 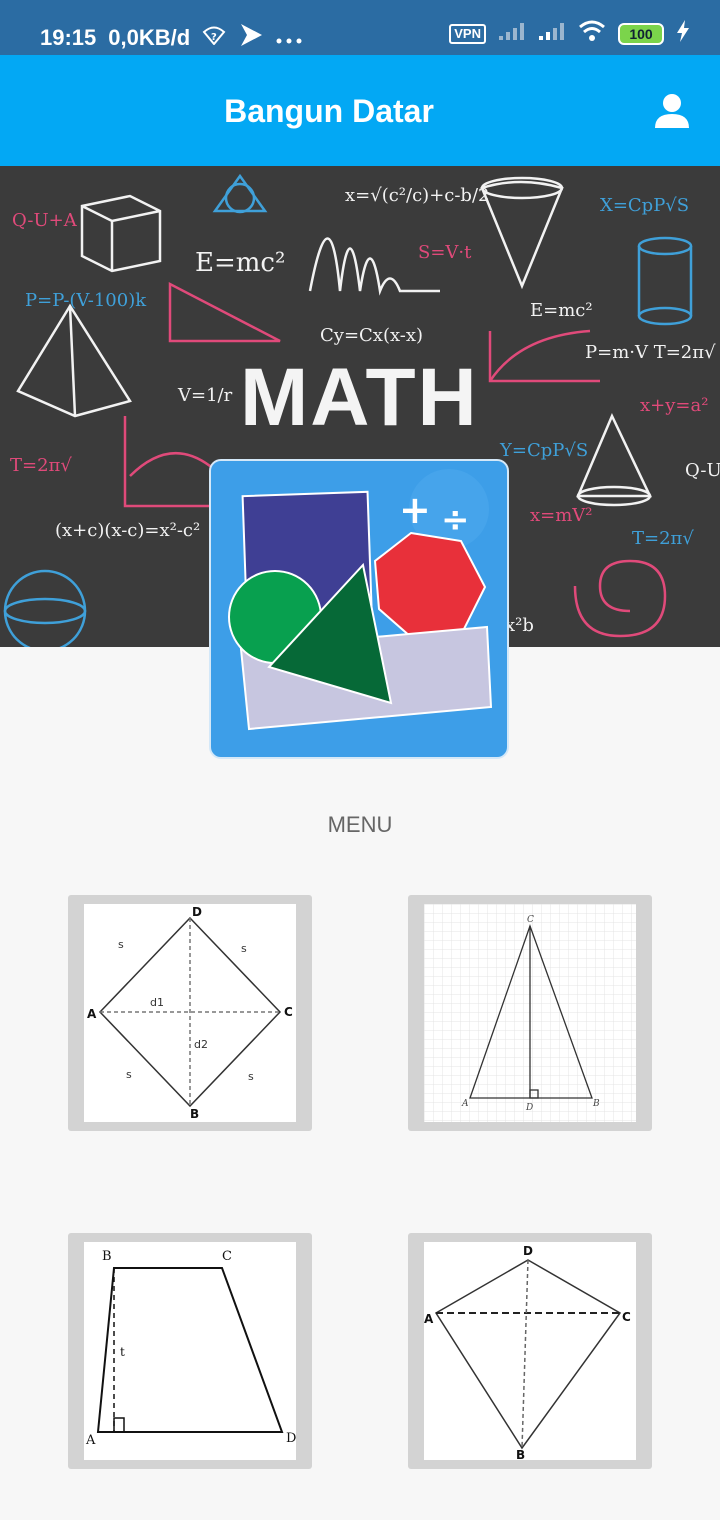 I want to click on menu-item-rhombus: D A C B d1 d2 s s s s, so click(x=190, y=1013).